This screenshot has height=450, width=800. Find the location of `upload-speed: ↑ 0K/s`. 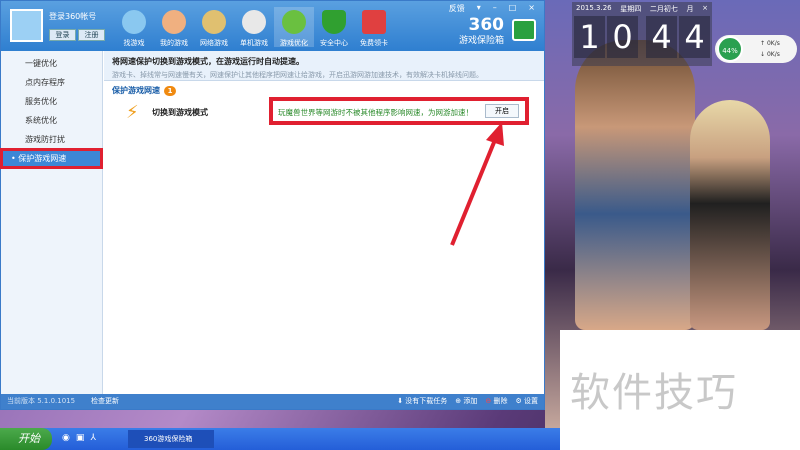

upload-speed: ↑ 0K/s is located at coordinates (770, 43).